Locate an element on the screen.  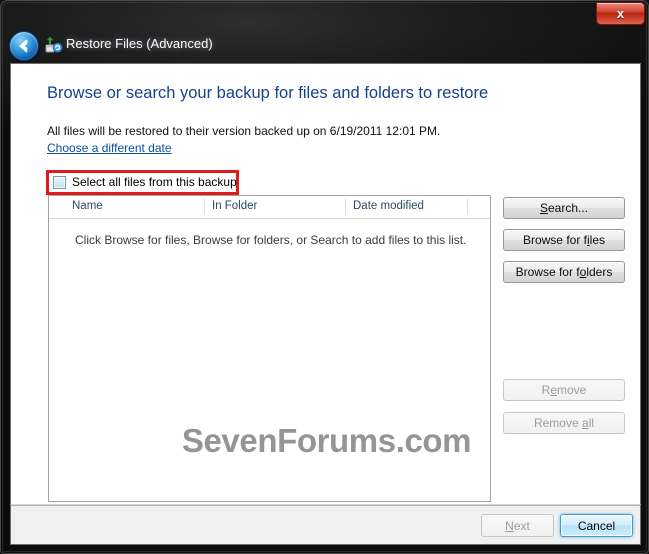
back-arrow-icon is located at coordinates (23, 46).